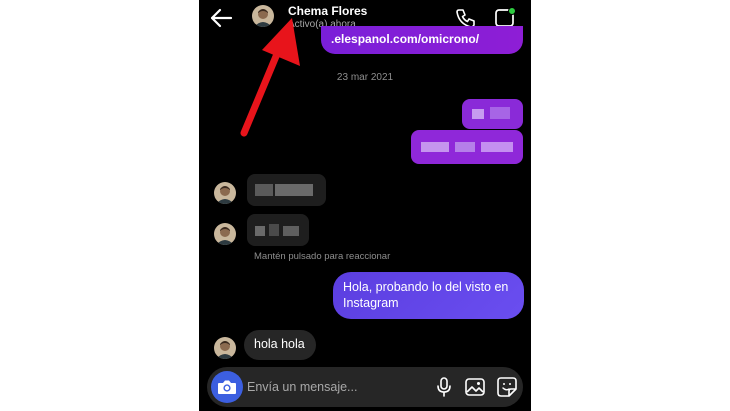 The width and height of the screenshot is (730, 411). What do you see at coordinates (507, 387) in the screenshot?
I see `sticker-icon` at bounding box center [507, 387].